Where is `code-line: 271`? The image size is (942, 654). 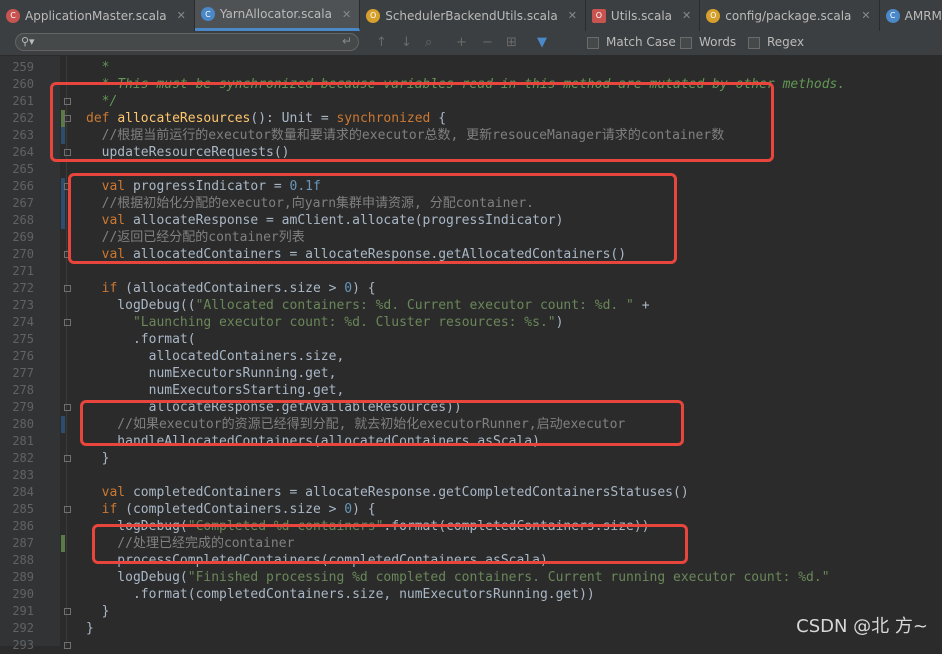
code-line: 271 is located at coordinates (471, 271).